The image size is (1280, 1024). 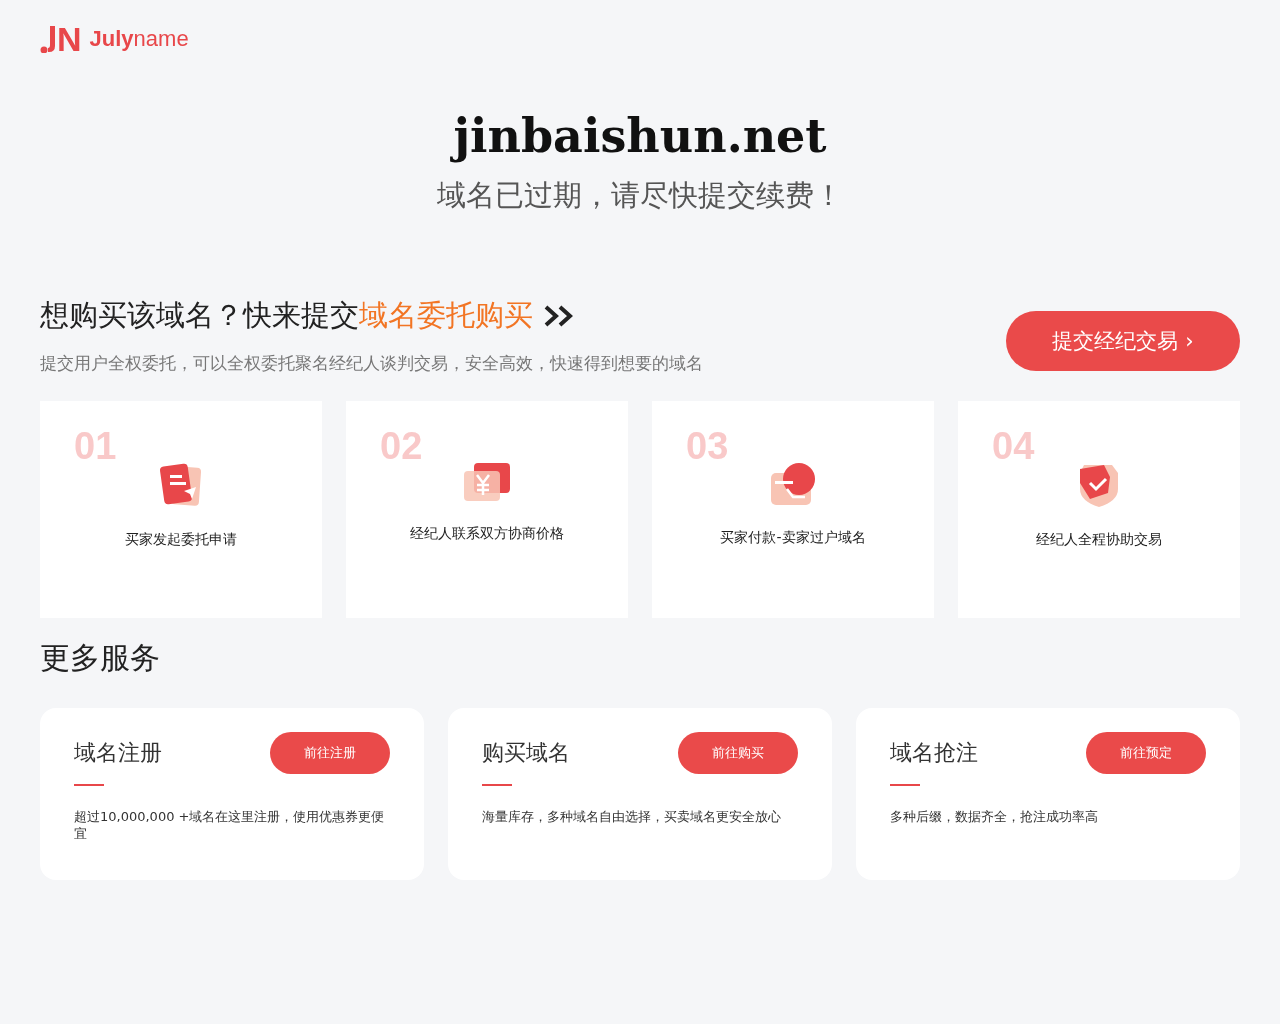 What do you see at coordinates (100, 658) in the screenshot?
I see `section-title: 更多服务` at bounding box center [100, 658].